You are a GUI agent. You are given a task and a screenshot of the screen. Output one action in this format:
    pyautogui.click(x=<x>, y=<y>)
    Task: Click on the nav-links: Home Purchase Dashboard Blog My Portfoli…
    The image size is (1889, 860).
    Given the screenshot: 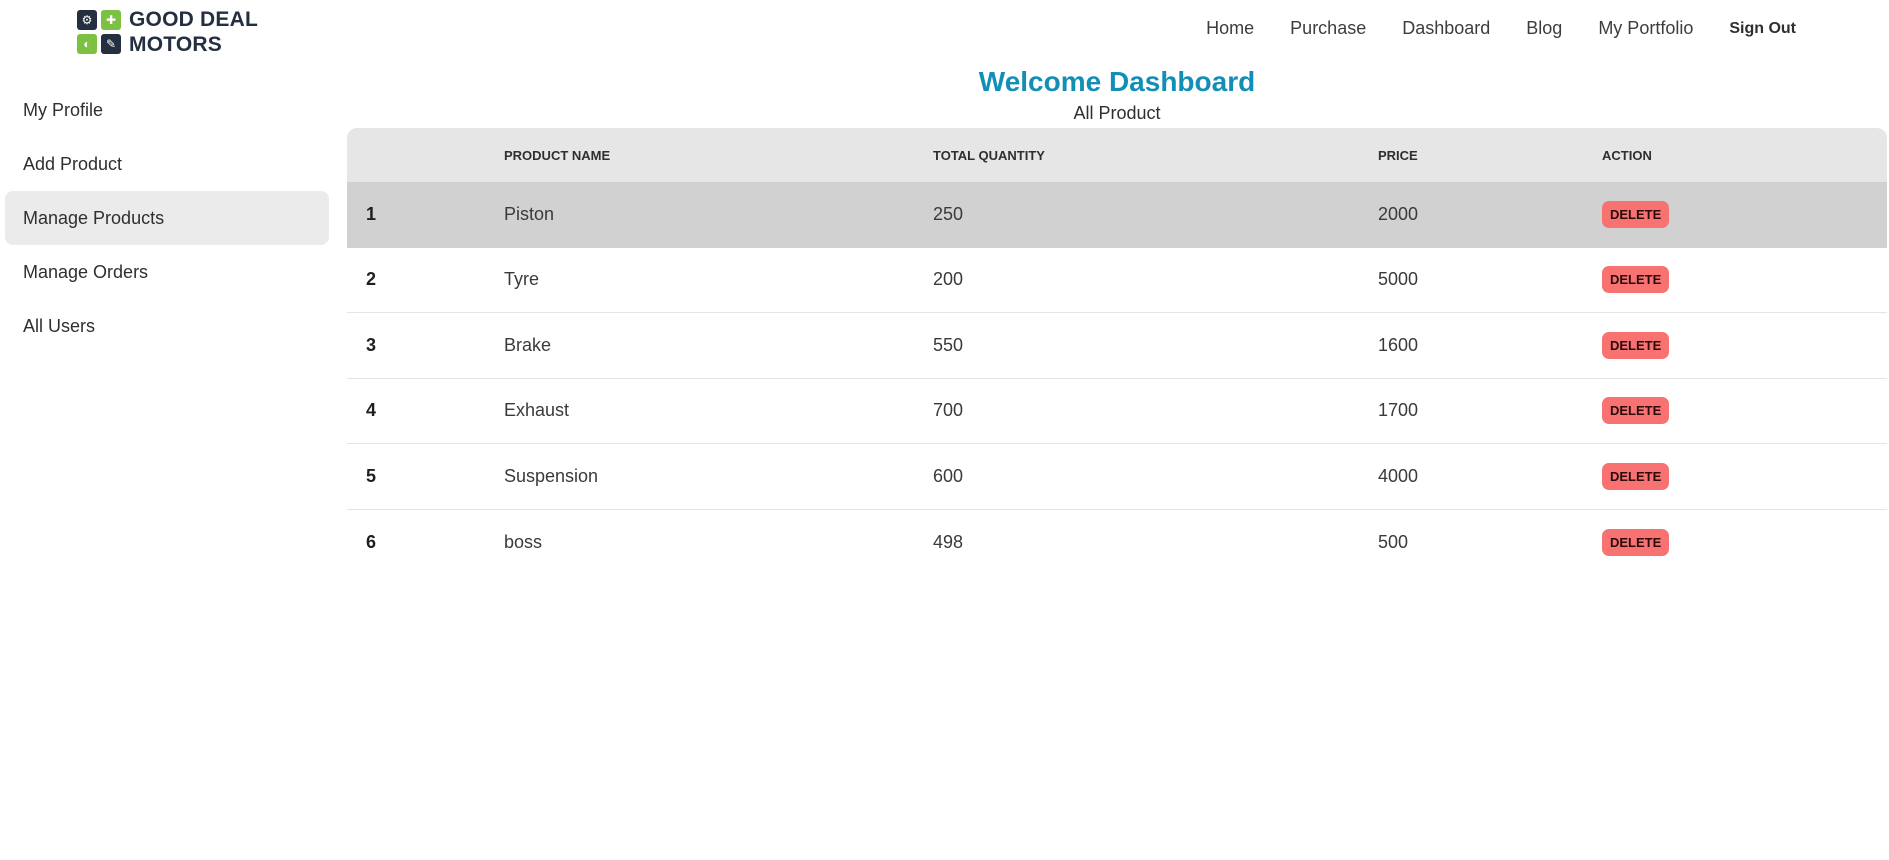 What is the action you would take?
    pyautogui.click(x=1492, y=28)
    